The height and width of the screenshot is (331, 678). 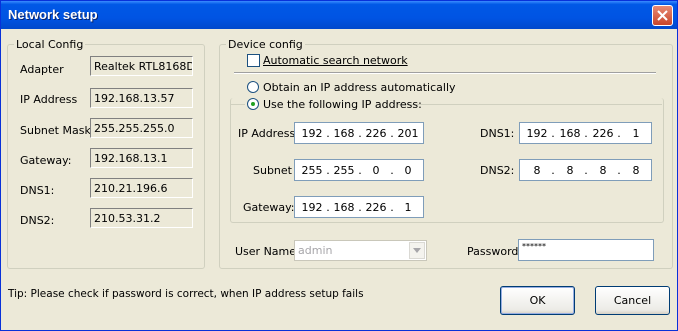 I want to click on gateway-octet-3: 226, so click(x=376, y=207).